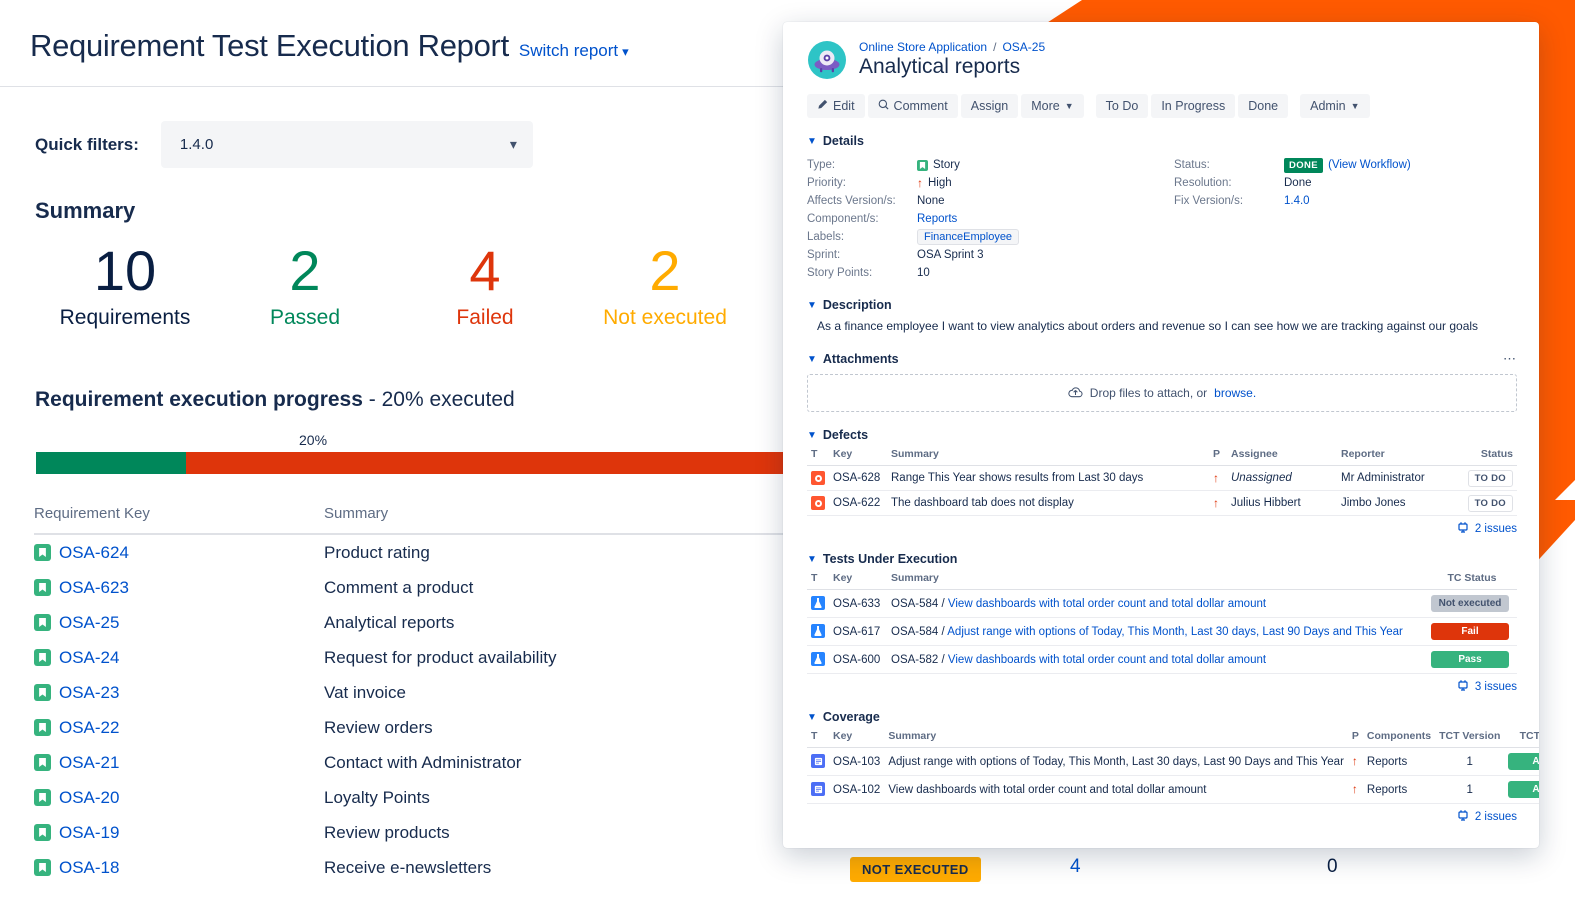 This screenshot has width=1575, height=900. I want to click on button-label: Assign, so click(989, 106).